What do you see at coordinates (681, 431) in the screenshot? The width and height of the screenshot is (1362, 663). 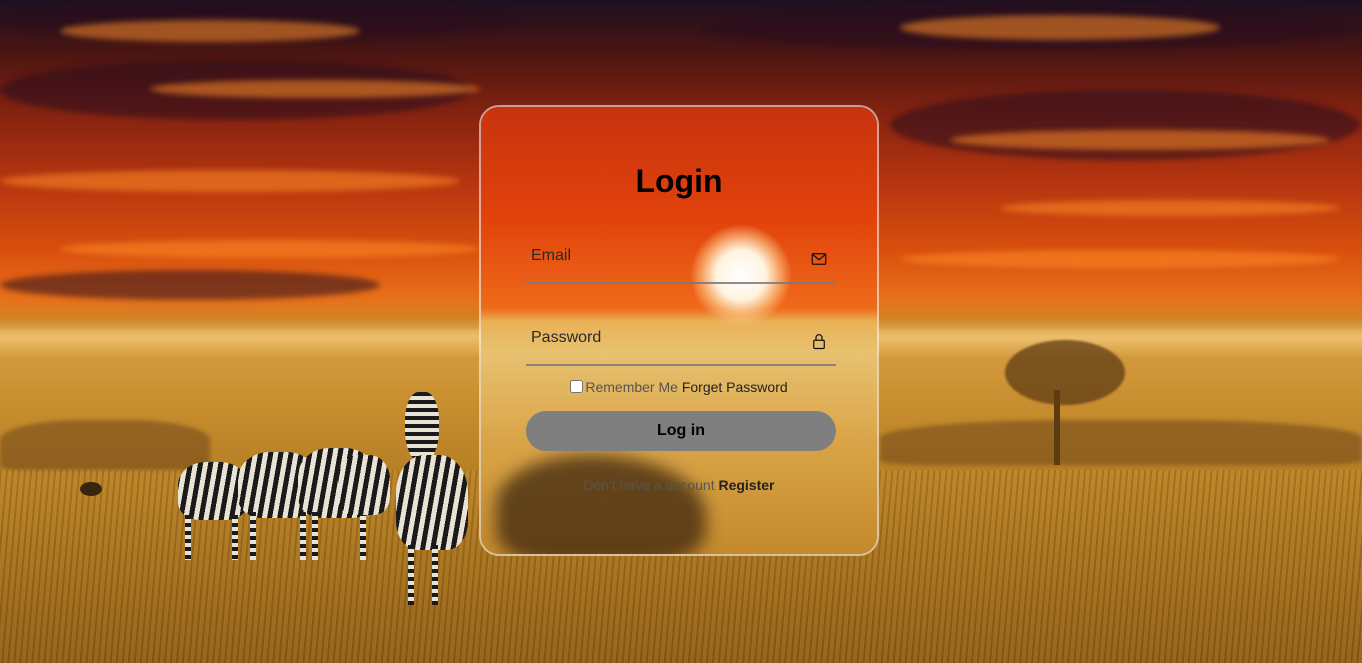 I see `login-button: Log in` at bounding box center [681, 431].